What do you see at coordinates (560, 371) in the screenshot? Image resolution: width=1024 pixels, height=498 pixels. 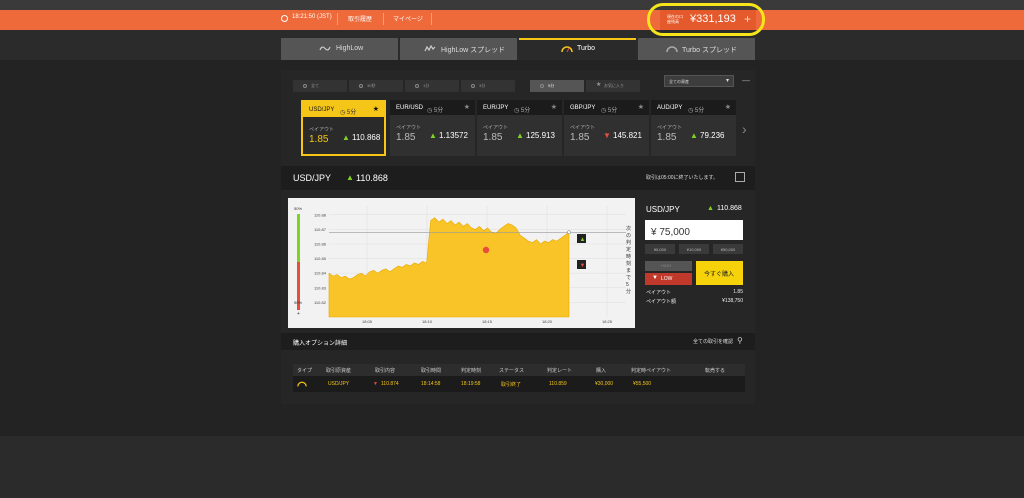 I see `col-rate: 判定レート` at bounding box center [560, 371].